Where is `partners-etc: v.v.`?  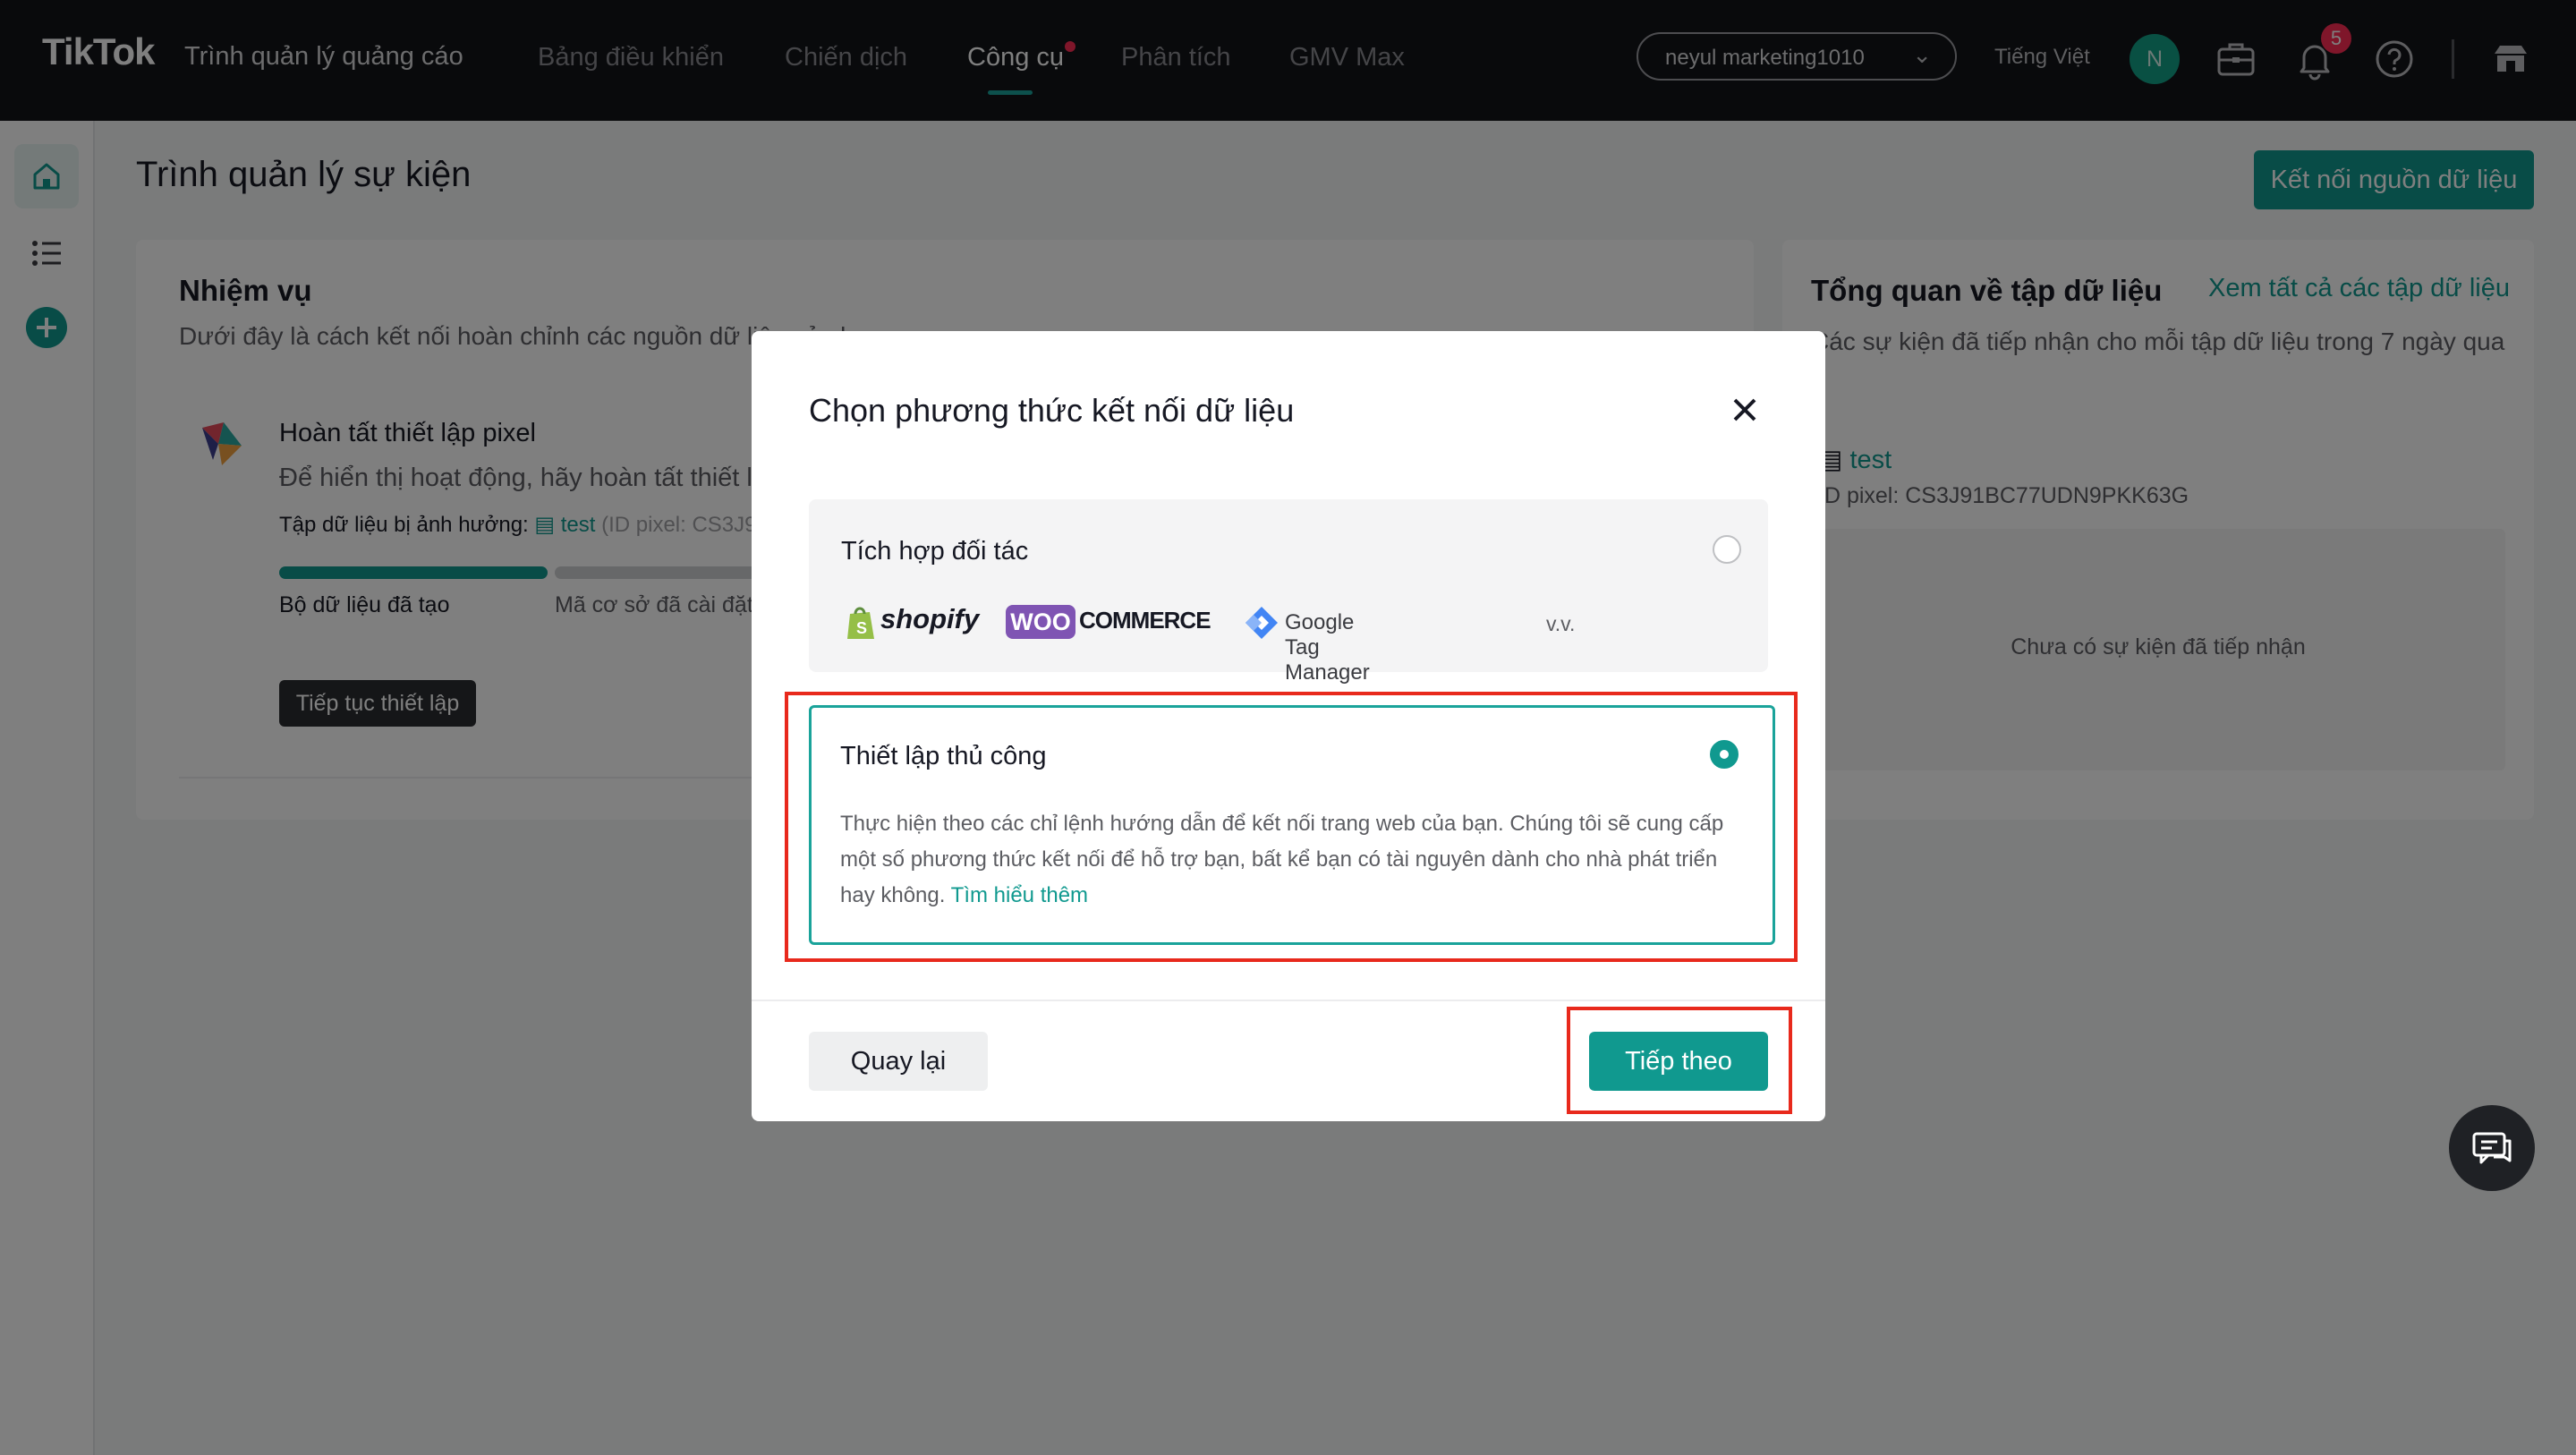
partners-etc: v.v. is located at coordinates (1561, 623).